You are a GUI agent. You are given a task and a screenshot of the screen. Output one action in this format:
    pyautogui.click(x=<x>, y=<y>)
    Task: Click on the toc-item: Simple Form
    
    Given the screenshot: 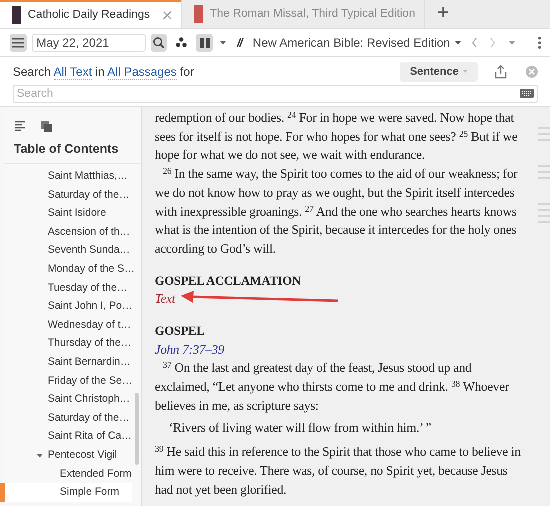 What is the action you would take?
    pyautogui.click(x=68, y=492)
    